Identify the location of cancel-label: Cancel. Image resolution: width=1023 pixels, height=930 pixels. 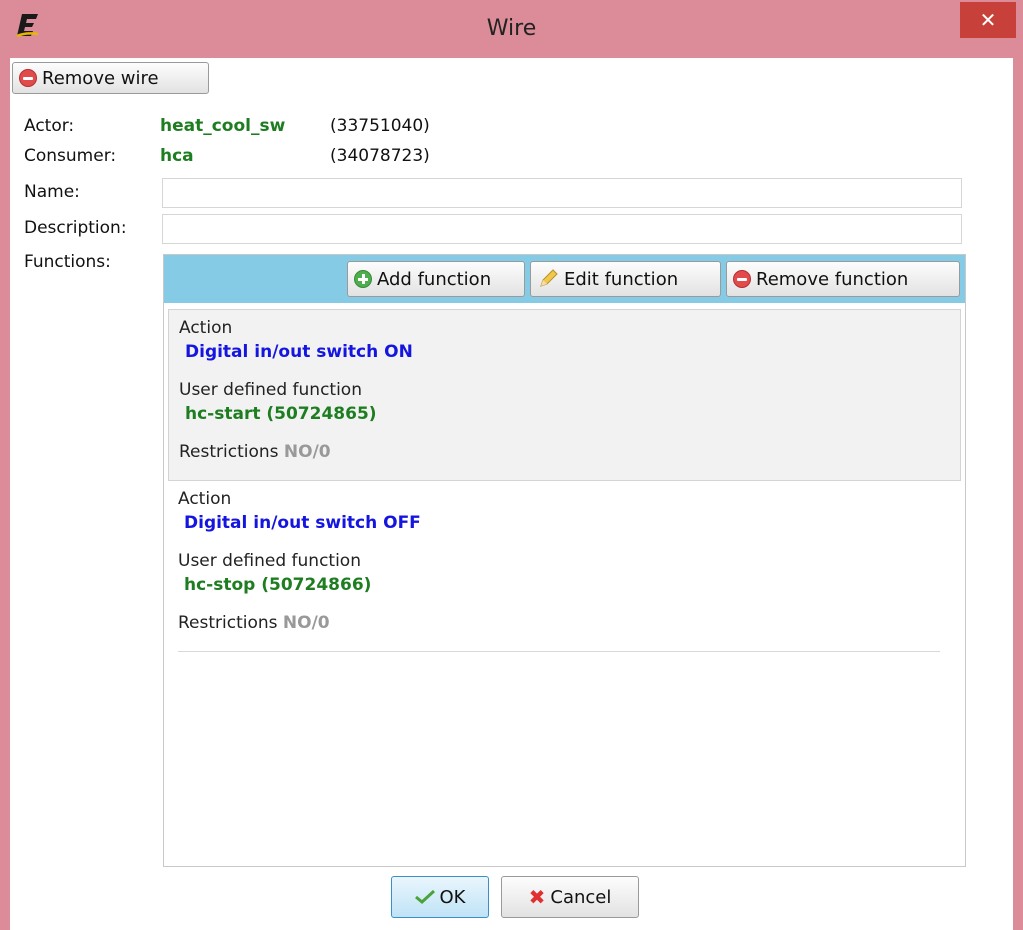
(581, 897).